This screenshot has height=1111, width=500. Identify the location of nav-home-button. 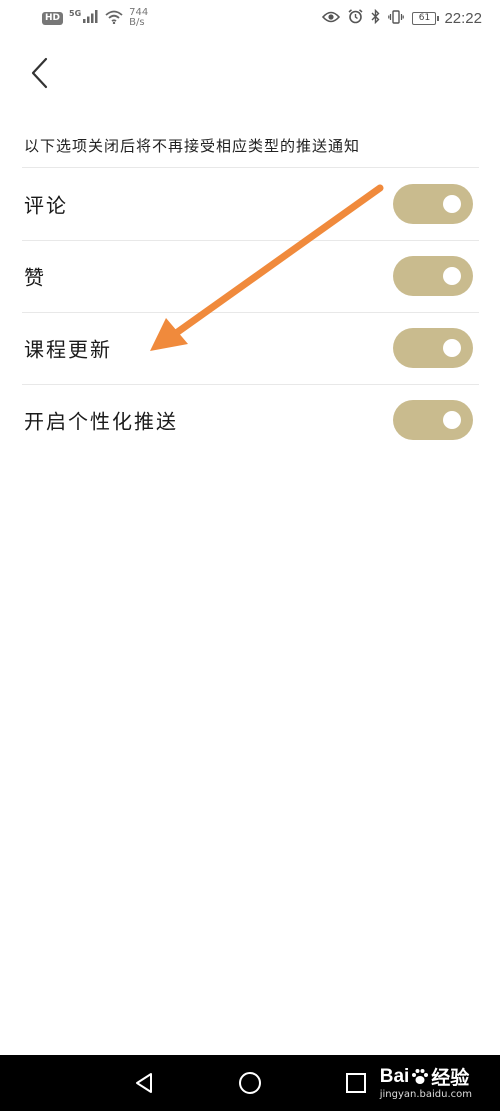
(250, 1083).